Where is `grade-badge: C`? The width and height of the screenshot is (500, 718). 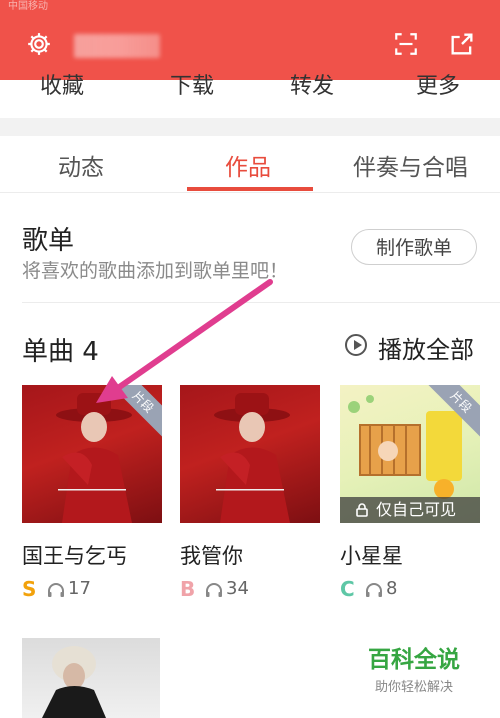
grade-badge: C is located at coordinates (347, 589).